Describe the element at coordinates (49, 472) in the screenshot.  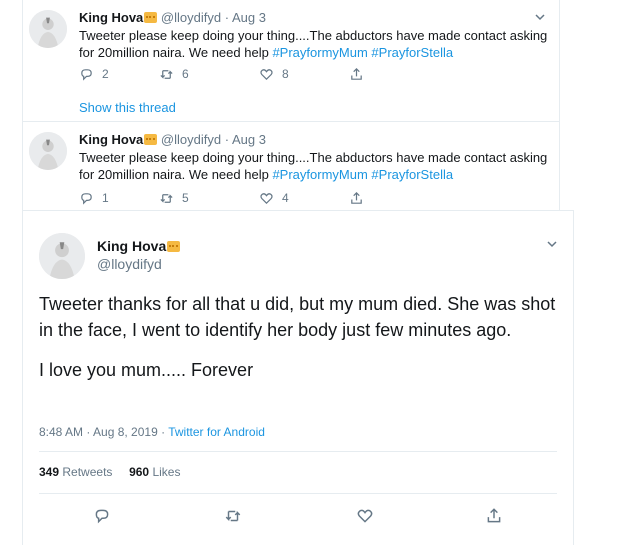
I see `retweets-count: 349` at that location.